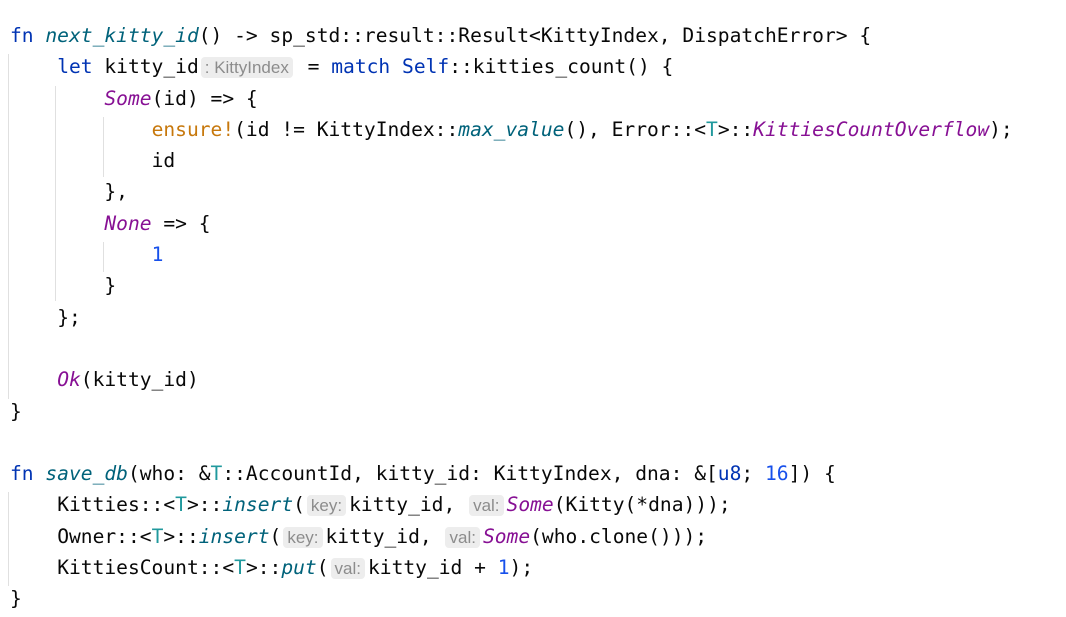  Describe the element at coordinates (511, 98) in the screenshot. I see `code-line: Some(id) => {` at that location.